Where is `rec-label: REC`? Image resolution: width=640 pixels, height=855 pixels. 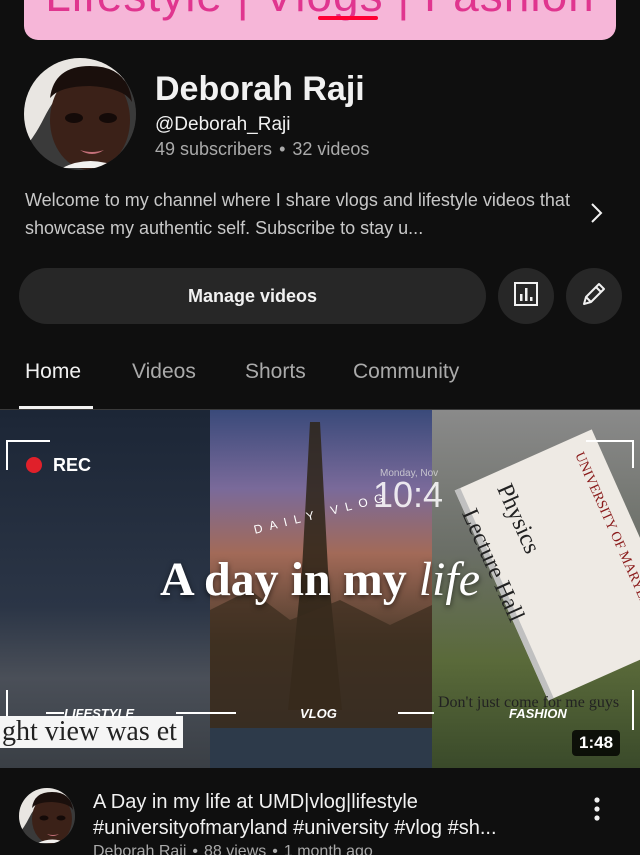
rec-label: REC is located at coordinates (72, 465).